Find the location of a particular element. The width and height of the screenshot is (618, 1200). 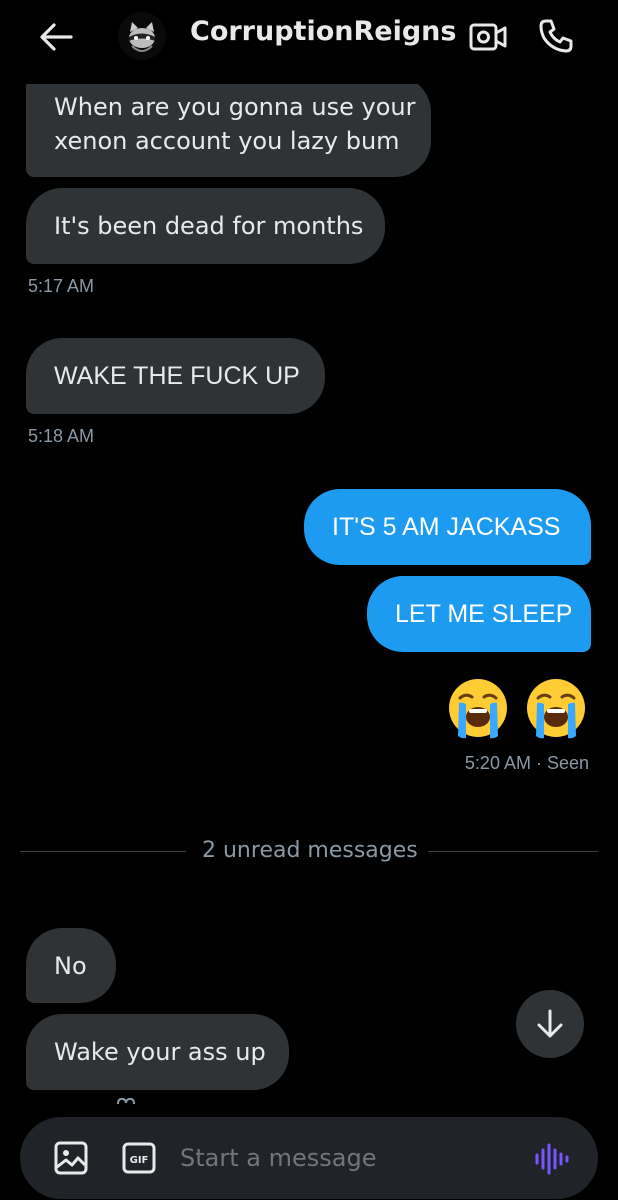

voice-call-button is located at coordinates (556, 36).